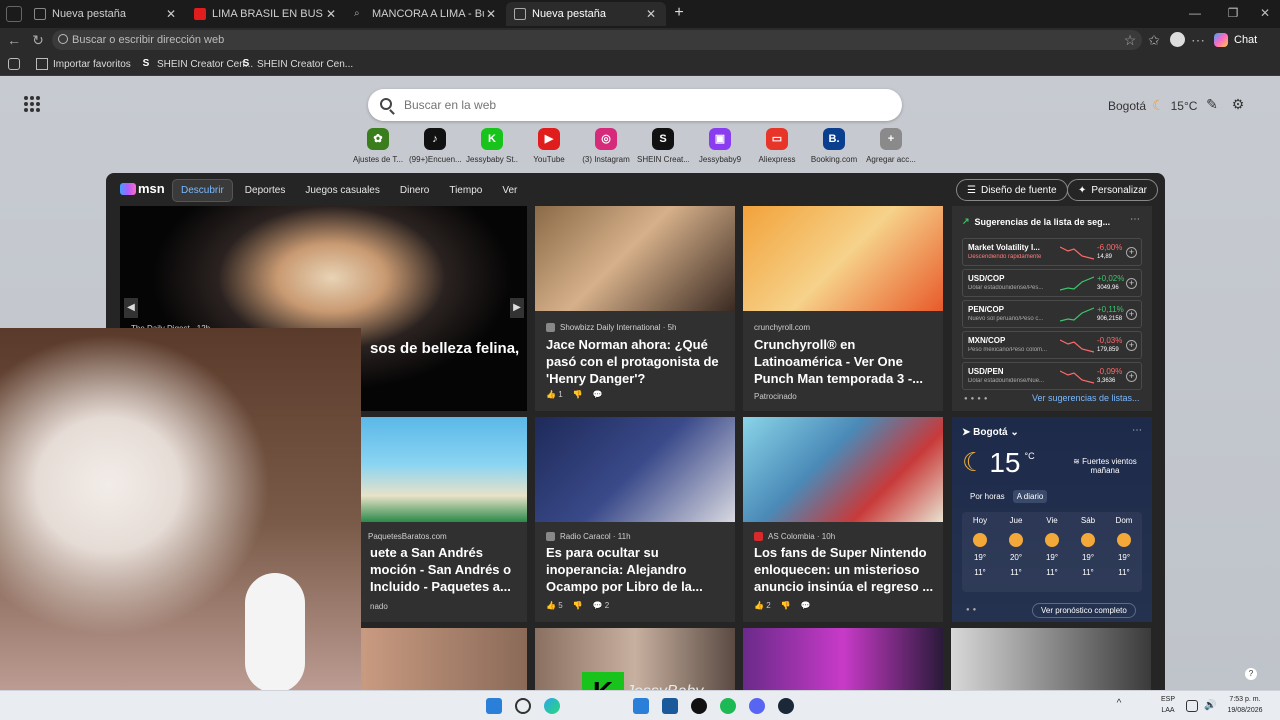 This screenshot has width=1280, height=720. Describe the element at coordinates (14, 64) in the screenshot. I see `favorites-toggle-icon` at that location.